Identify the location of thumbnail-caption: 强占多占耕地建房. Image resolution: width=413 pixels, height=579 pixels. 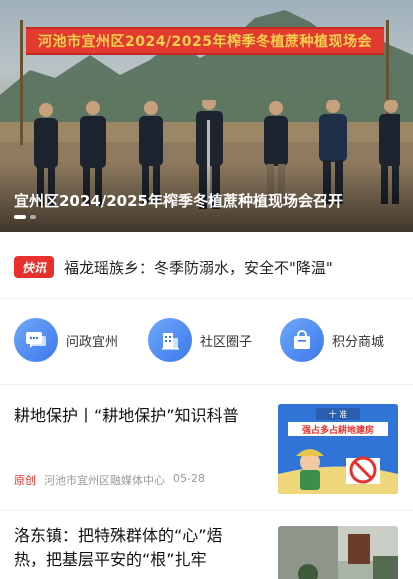
(337, 430).